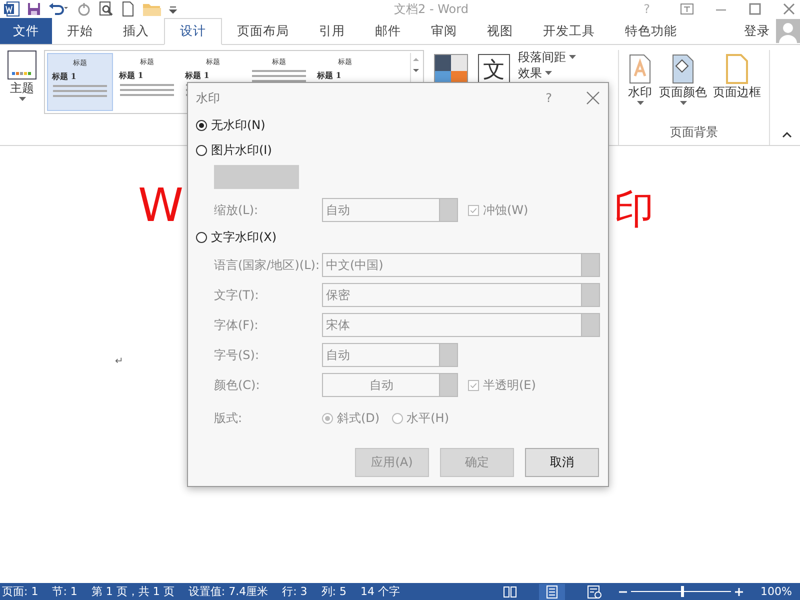 This screenshot has height=600, width=800. Describe the element at coordinates (683, 79) in the screenshot. I see `page-background-button: 页面颜色` at that location.